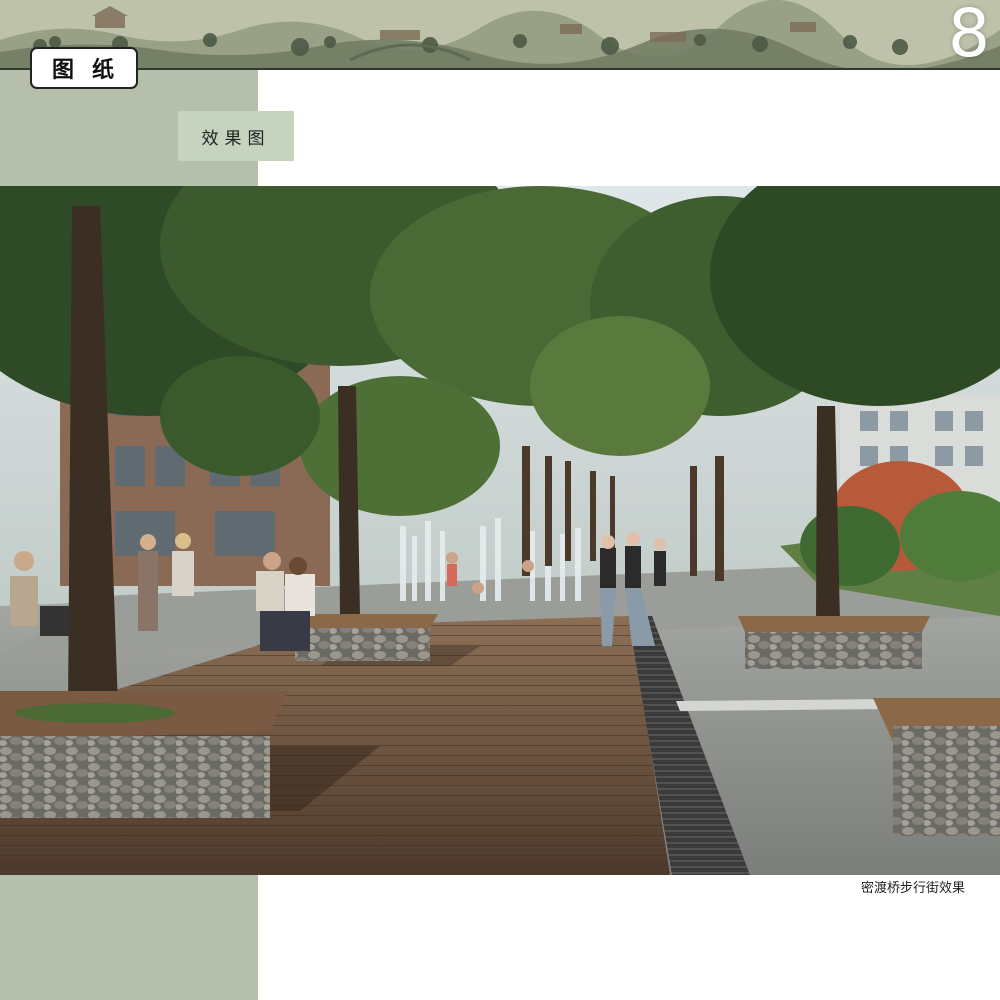  What do you see at coordinates (912, 888) in the screenshot?
I see `render-caption: 密渡桥步行街效果` at bounding box center [912, 888].